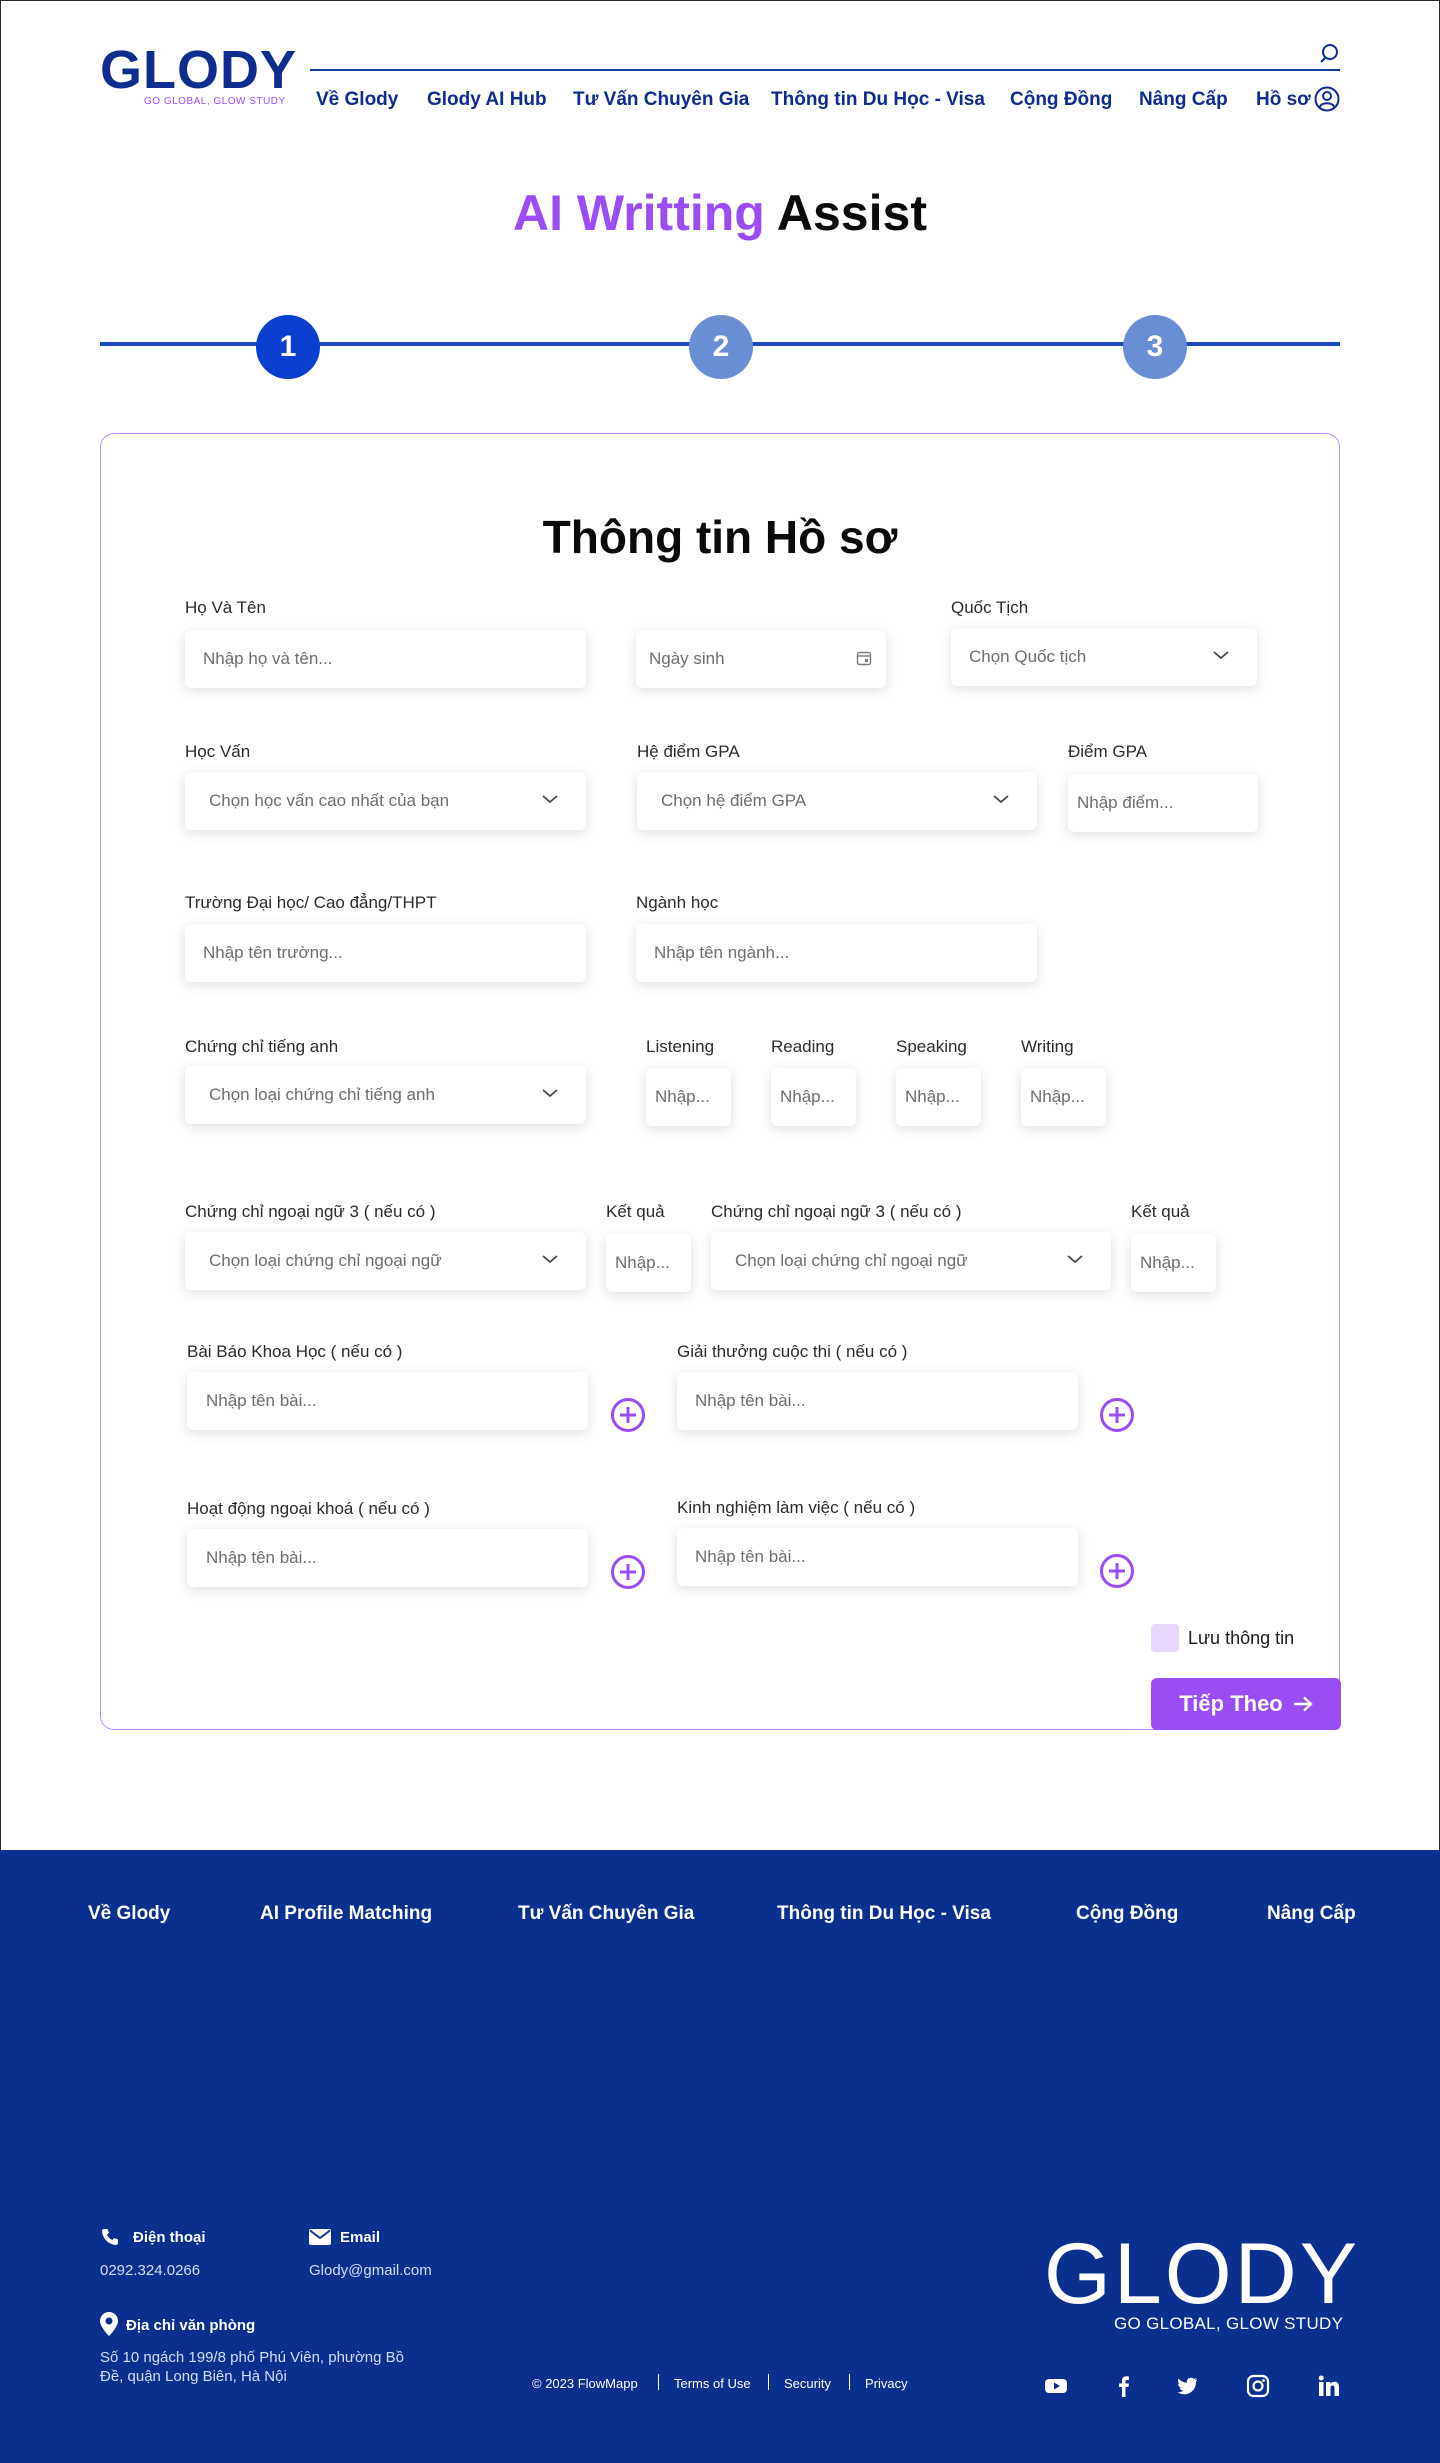 The width and height of the screenshot is (1440, 2463). I want to click on education-select: Chọn học vấn cao nhất của bạn, so click(385, 801).